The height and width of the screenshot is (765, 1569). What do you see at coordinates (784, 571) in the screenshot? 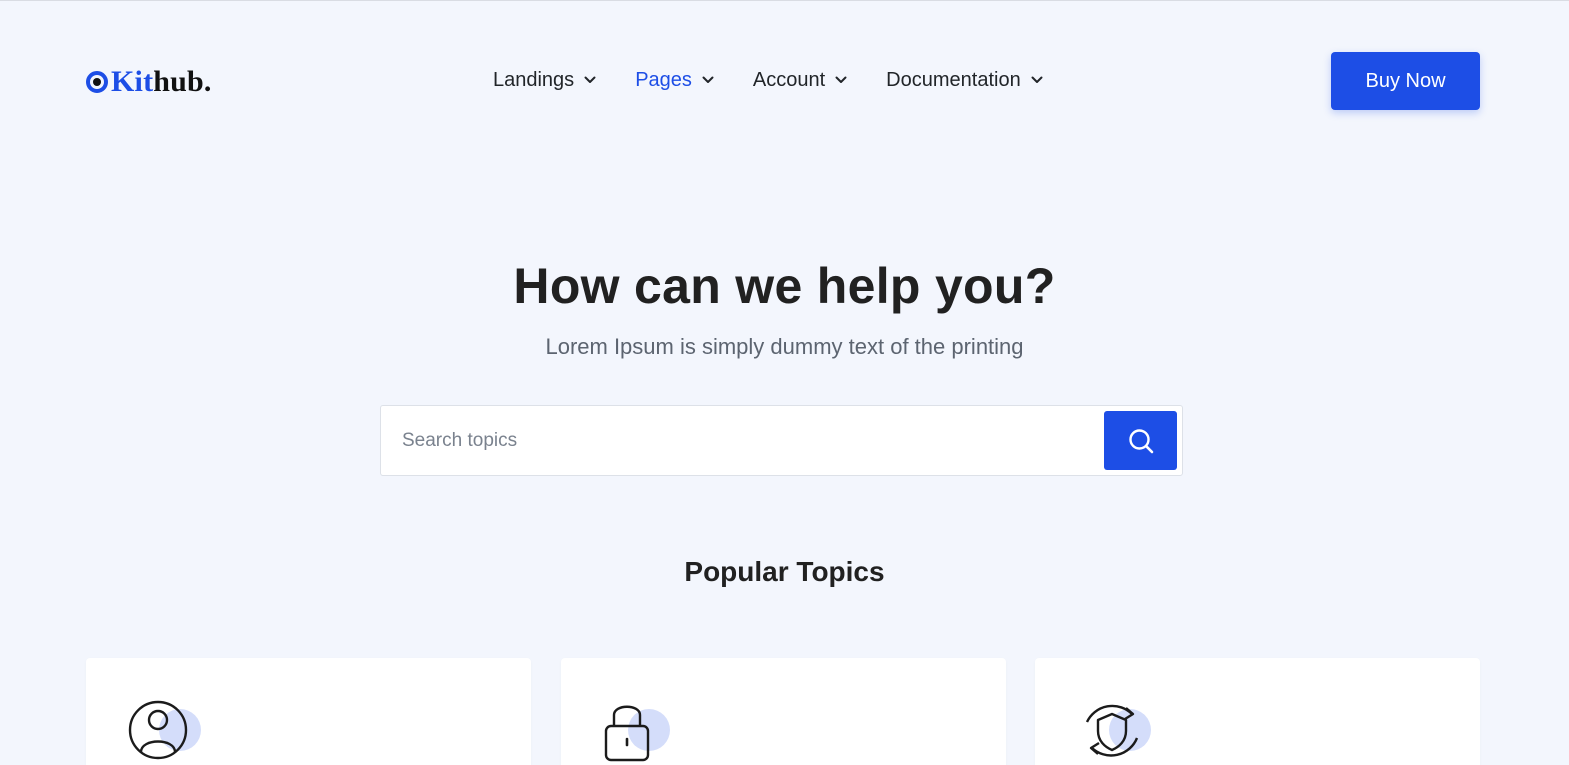
I see `popular-topics-heading: Popular Topics` at bounding box center [784, 571].